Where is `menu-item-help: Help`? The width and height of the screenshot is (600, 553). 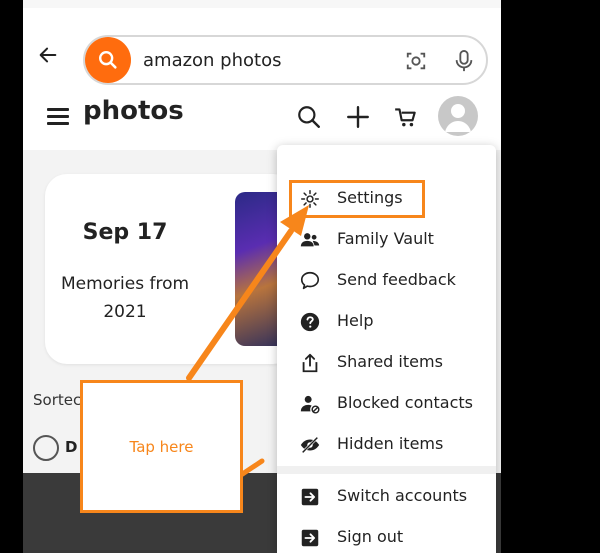
menu-item-help: Help is located at coordinates (386, 322).